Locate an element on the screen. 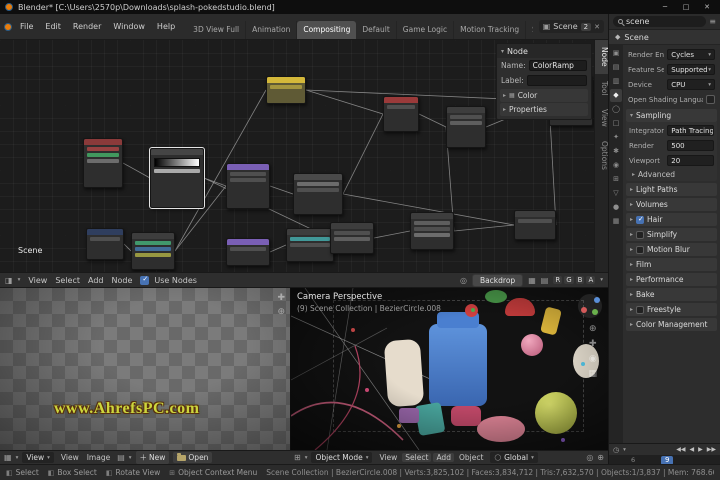 This screenshot has width=720, height=480. node-menu-select: Select is located at coordinates (67, 280).